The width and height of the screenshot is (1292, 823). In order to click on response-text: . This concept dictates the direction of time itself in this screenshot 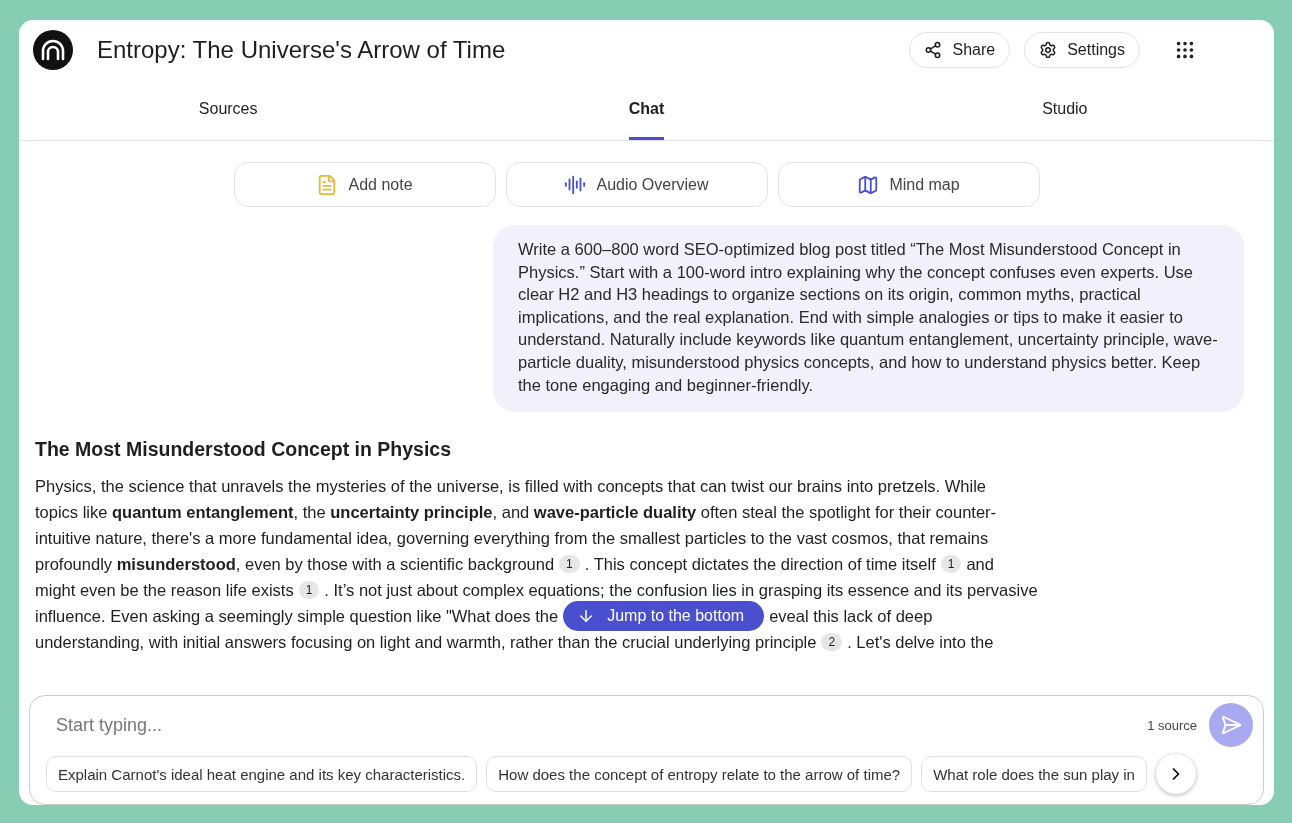, I will do `click(760, 564)`.